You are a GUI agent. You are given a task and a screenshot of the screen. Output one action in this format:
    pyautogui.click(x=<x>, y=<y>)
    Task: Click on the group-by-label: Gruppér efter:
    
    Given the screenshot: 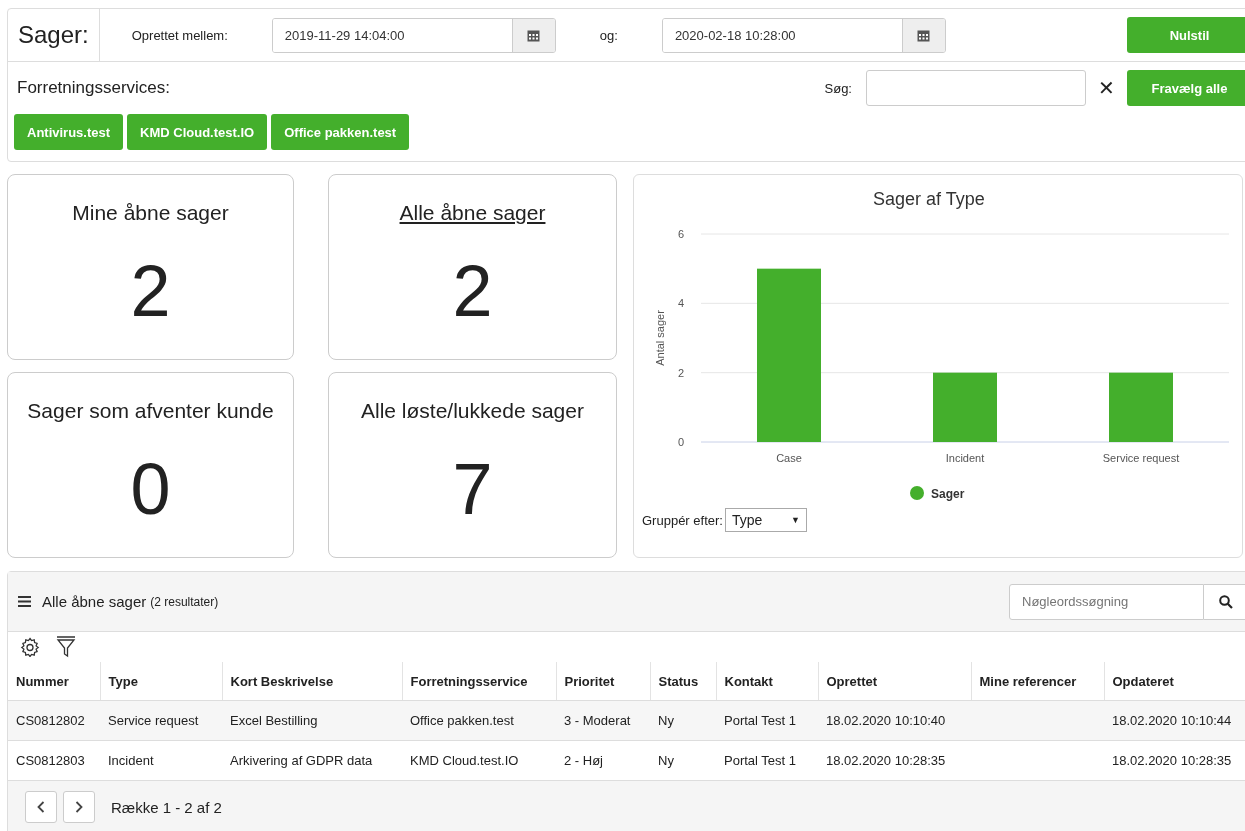 What is the action you would take?
    pyautogui.click(x=682, y=520)
    